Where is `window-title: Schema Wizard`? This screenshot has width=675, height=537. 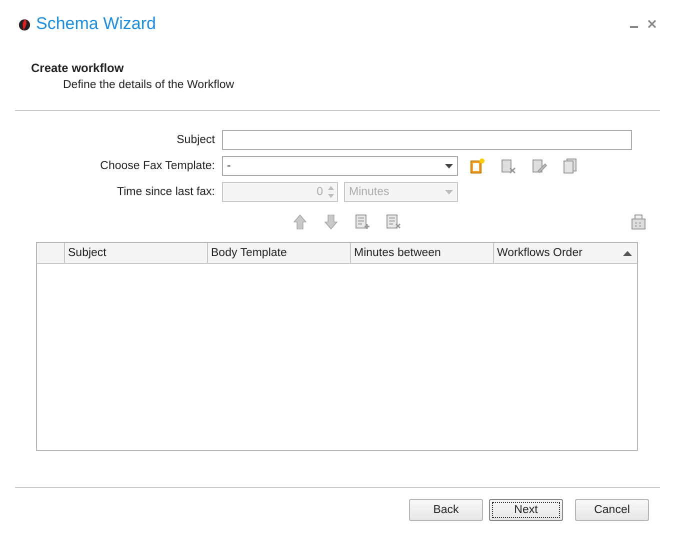 window-title: Schema Wizard is located at coordinates (96, 24).